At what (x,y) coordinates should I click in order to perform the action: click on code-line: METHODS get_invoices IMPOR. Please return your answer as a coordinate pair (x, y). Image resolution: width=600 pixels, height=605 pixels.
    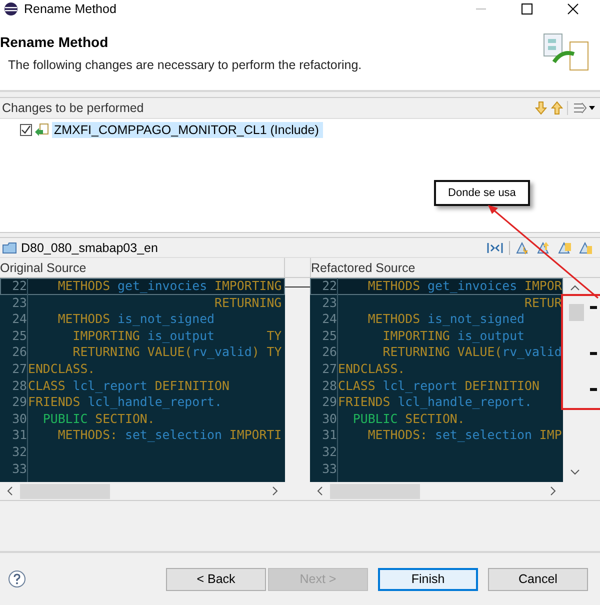
    Looking at the image, I should click on (464, 286).